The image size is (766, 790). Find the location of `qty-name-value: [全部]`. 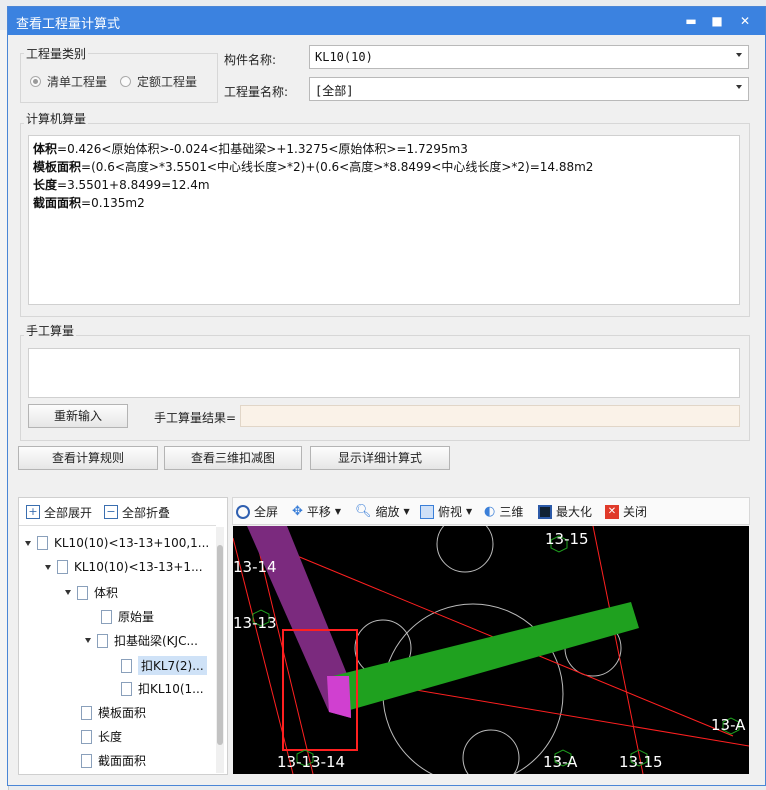

qty-name-value: [全部] is located at coordinates (334, 91).